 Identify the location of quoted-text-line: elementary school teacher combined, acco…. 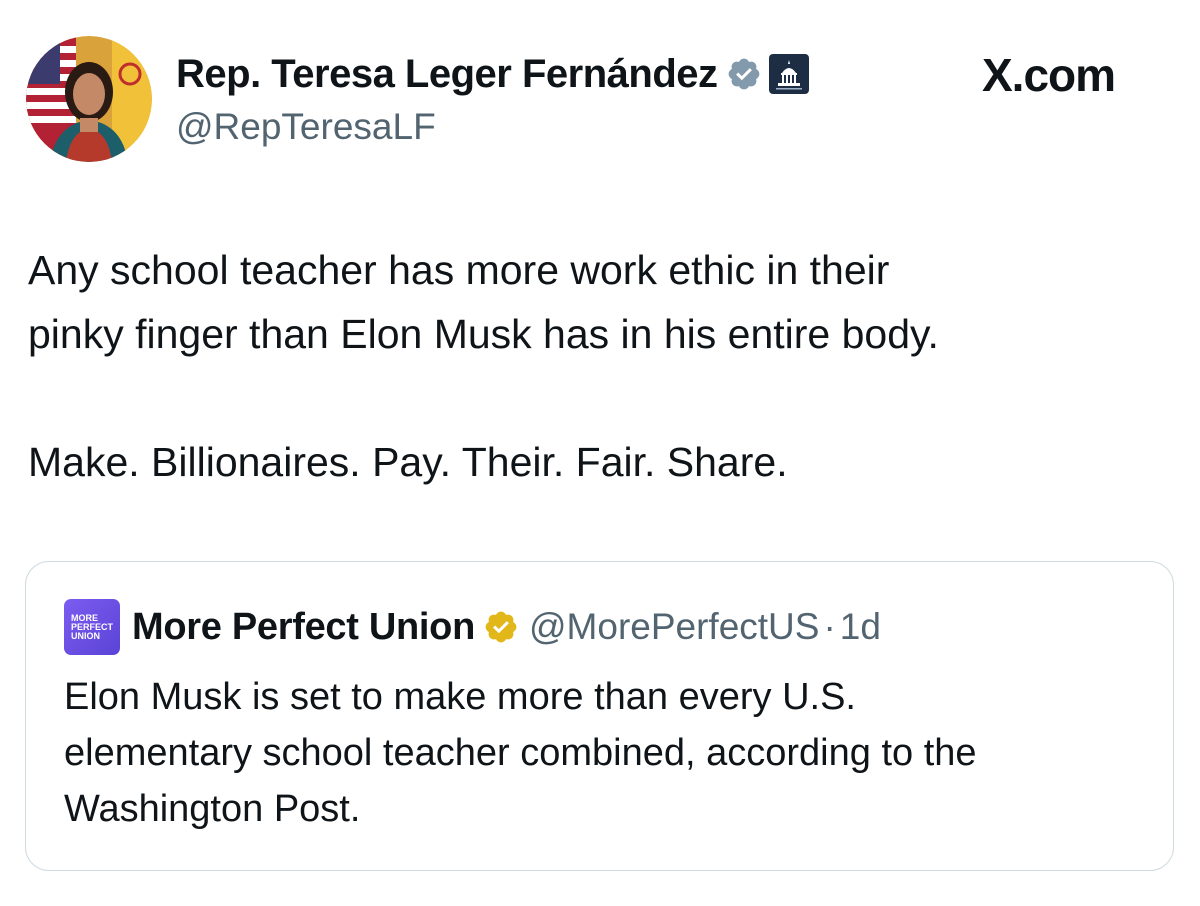
(520, 753).